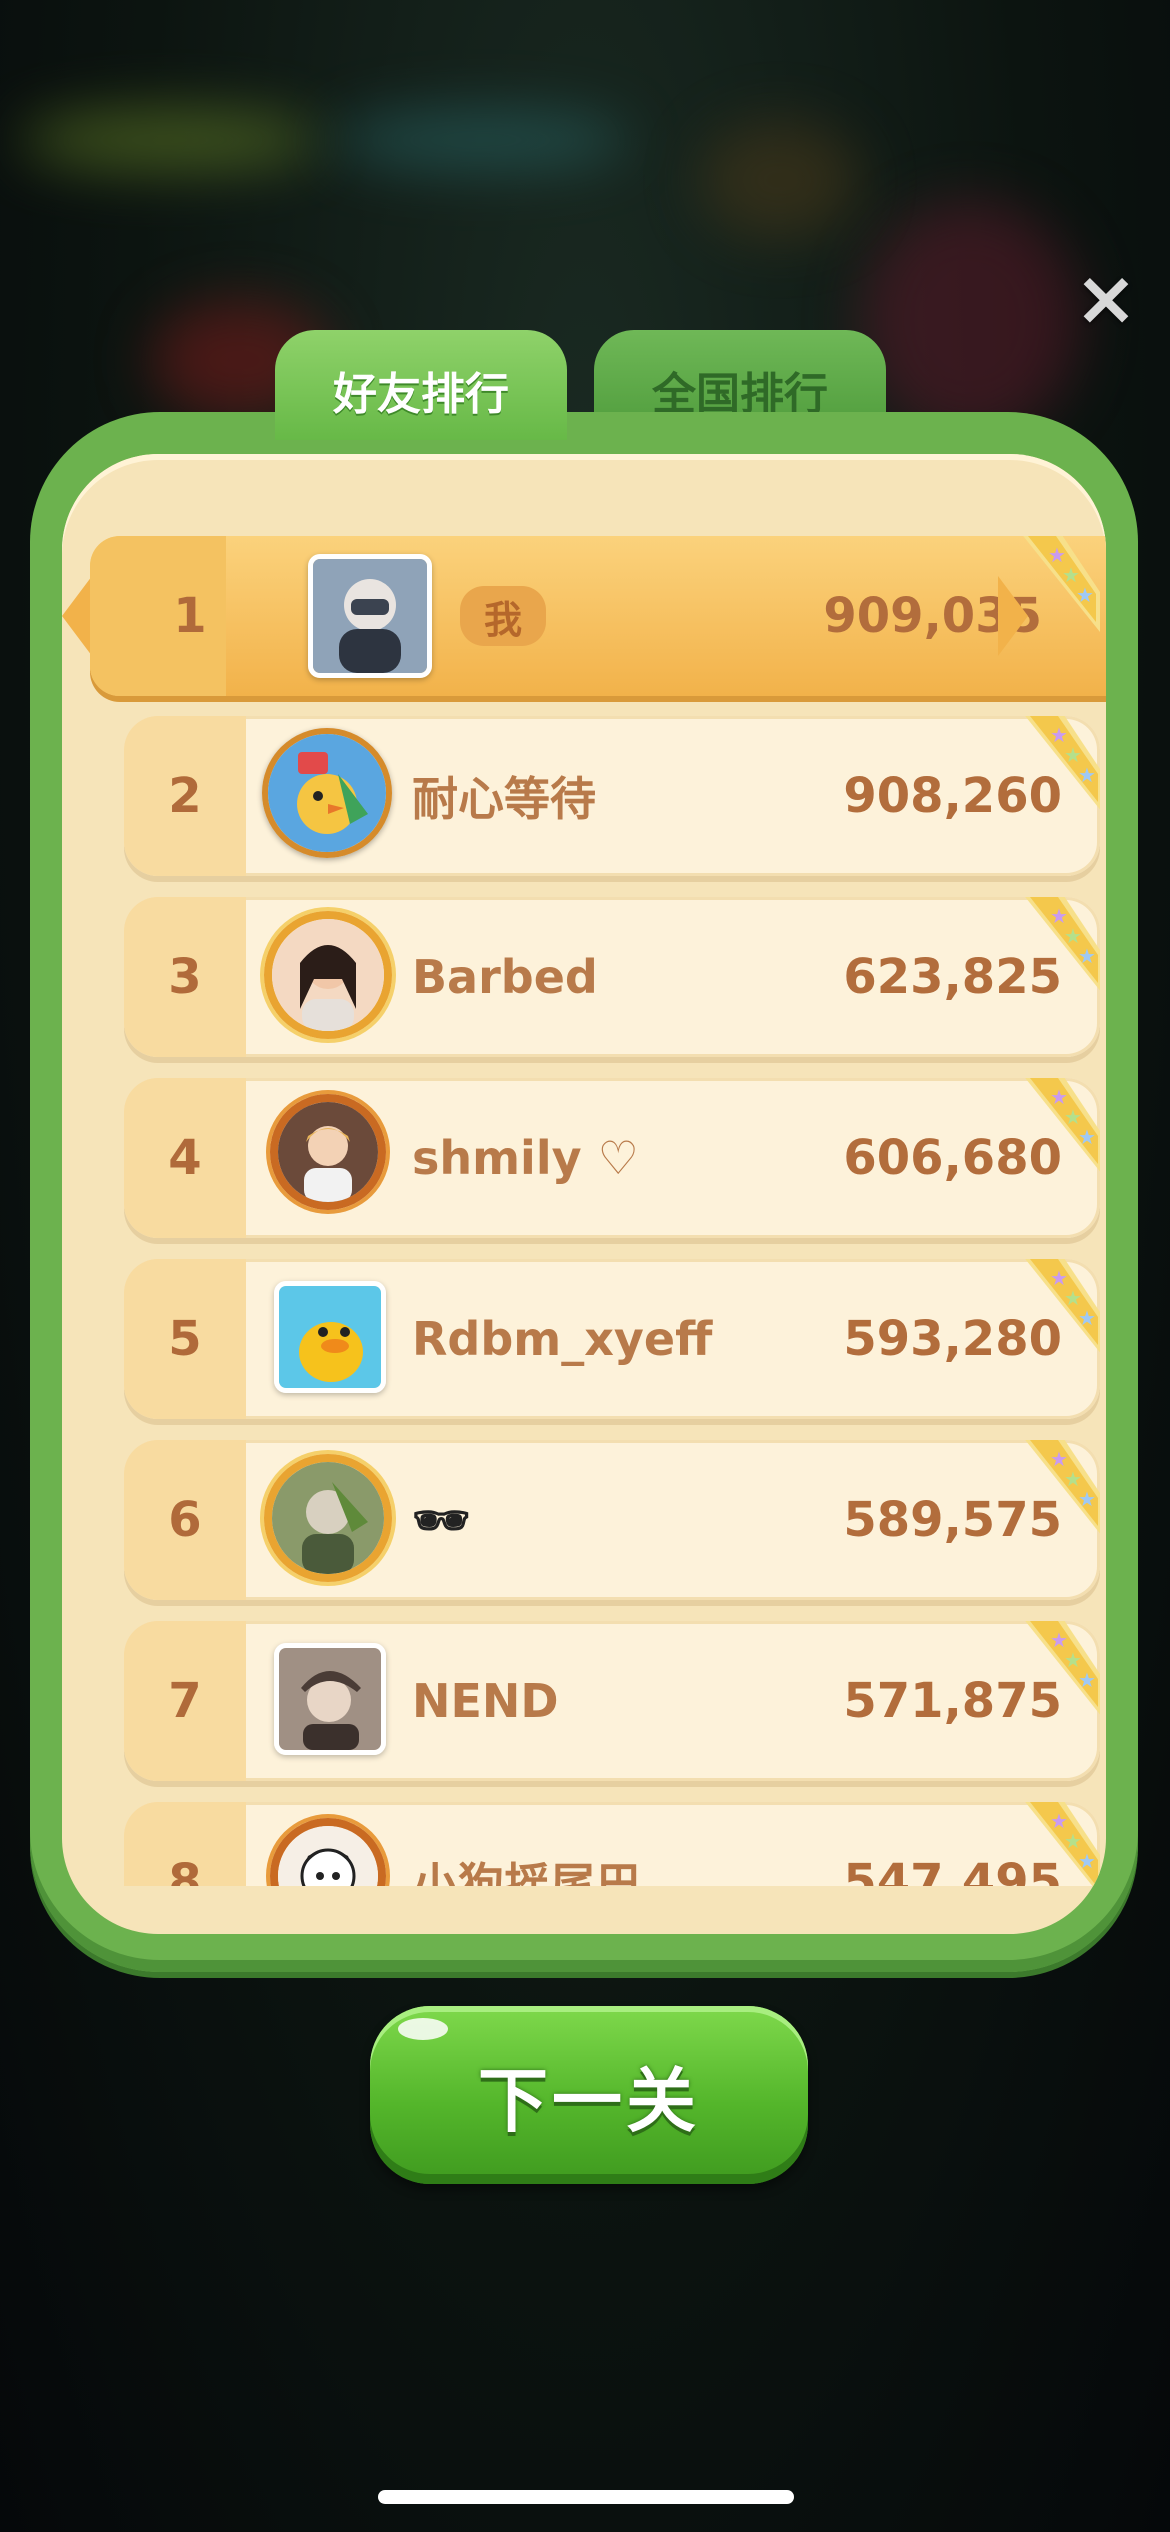 The image size is (1170, 2532). Describe the element at coordinates (185, 1870) in the screenshot. I see `rank-number: 8` at that location.